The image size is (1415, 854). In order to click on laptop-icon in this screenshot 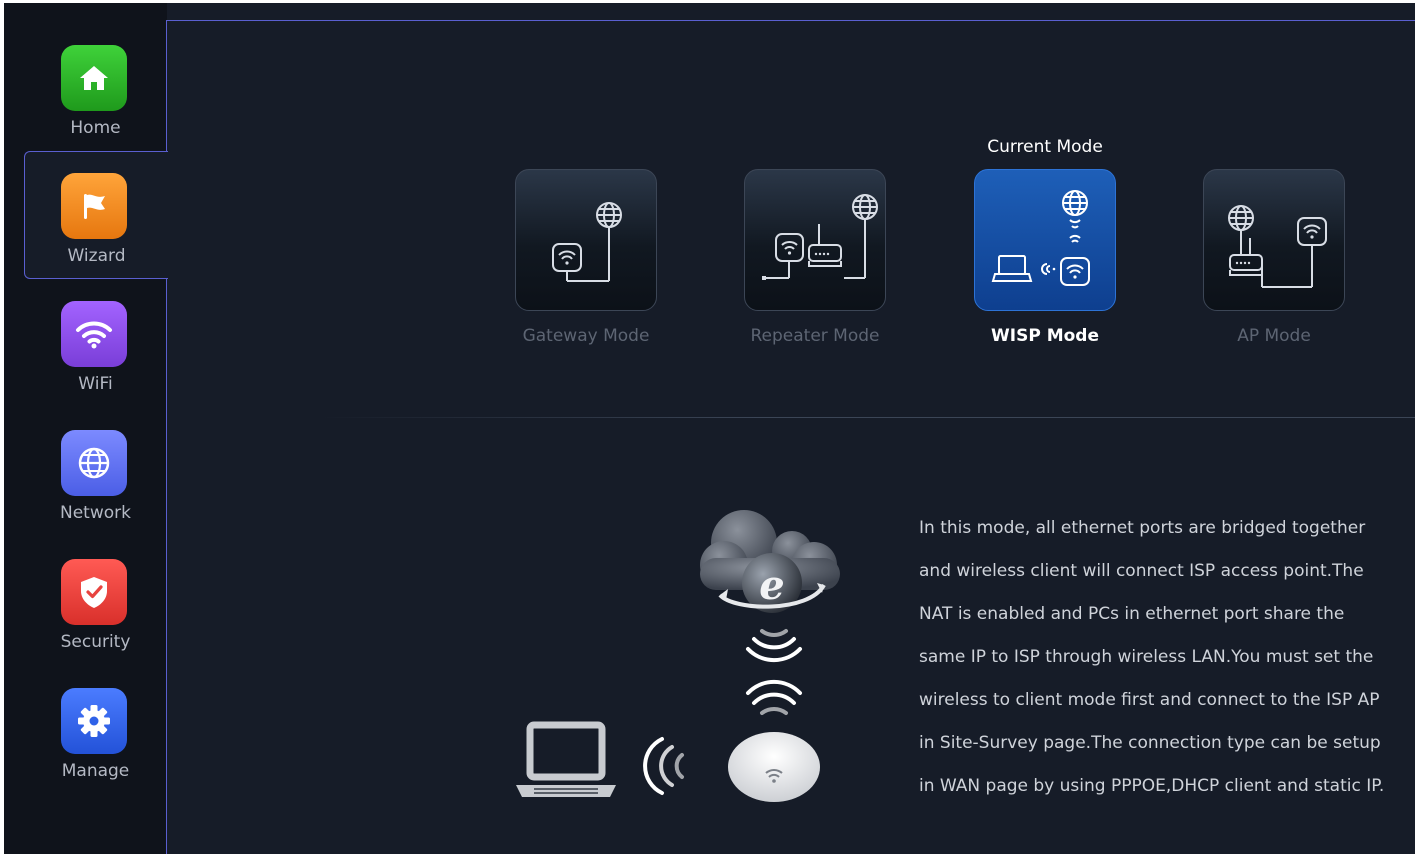, I will do `click(566, 759)`.